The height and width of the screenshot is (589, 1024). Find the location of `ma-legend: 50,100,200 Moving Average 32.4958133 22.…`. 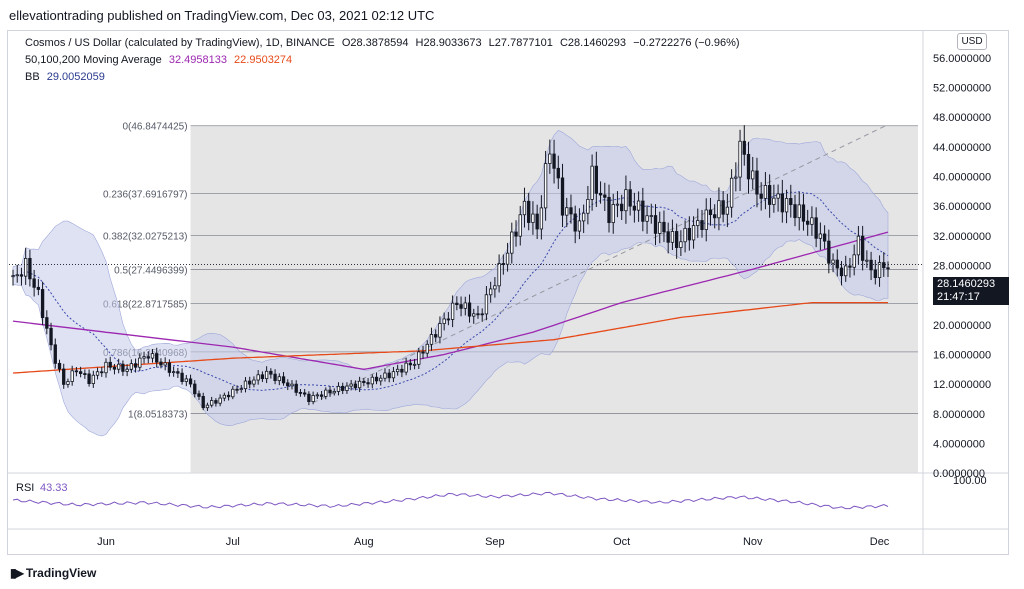

ma-legend: 50,100,200 Moving Average 32.4958133 22.… is located at coordinates (160, 60).